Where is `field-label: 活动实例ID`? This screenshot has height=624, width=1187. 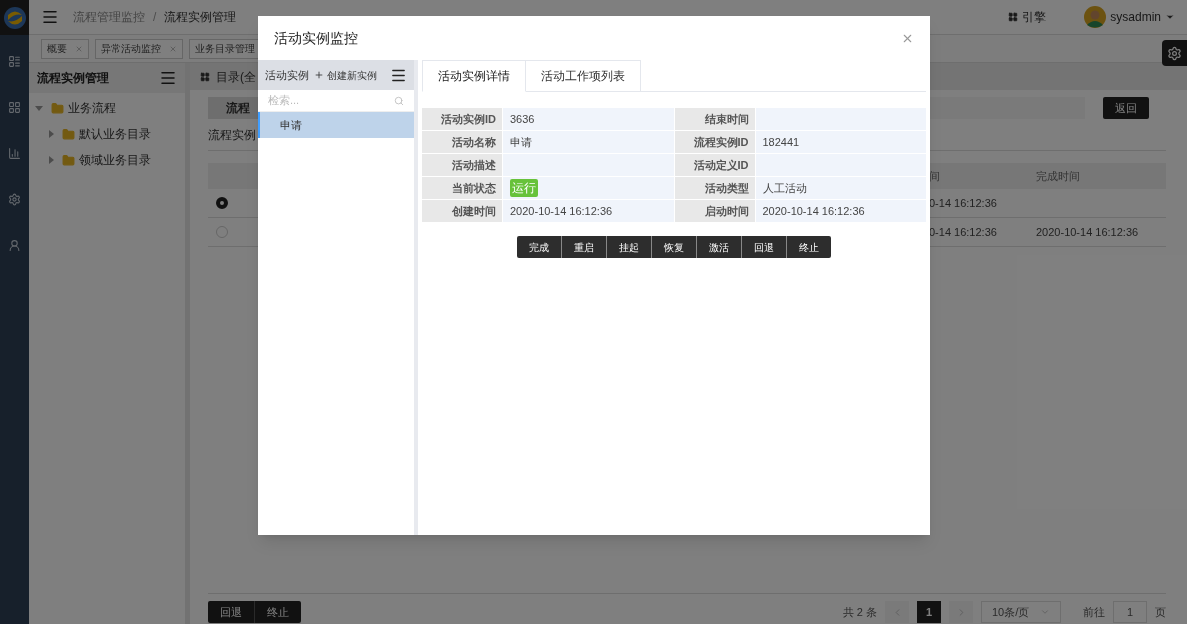
field-label: 活动实例ID is located at coordinates (462, 119).